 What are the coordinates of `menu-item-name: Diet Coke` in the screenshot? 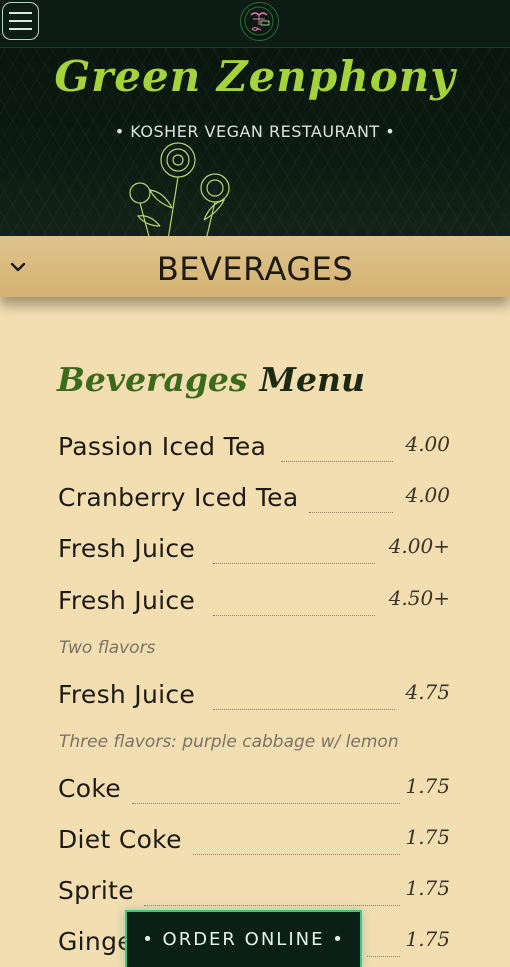 It's located at (120, 839).